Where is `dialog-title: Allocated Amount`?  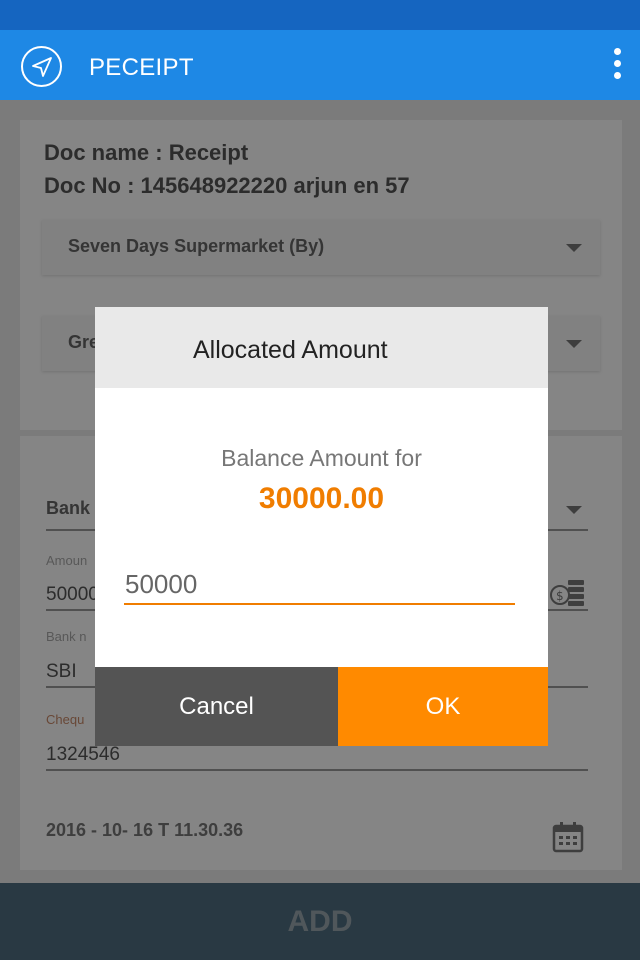
dialog-title: Allocated Amount is located at coordinates (290, 350).